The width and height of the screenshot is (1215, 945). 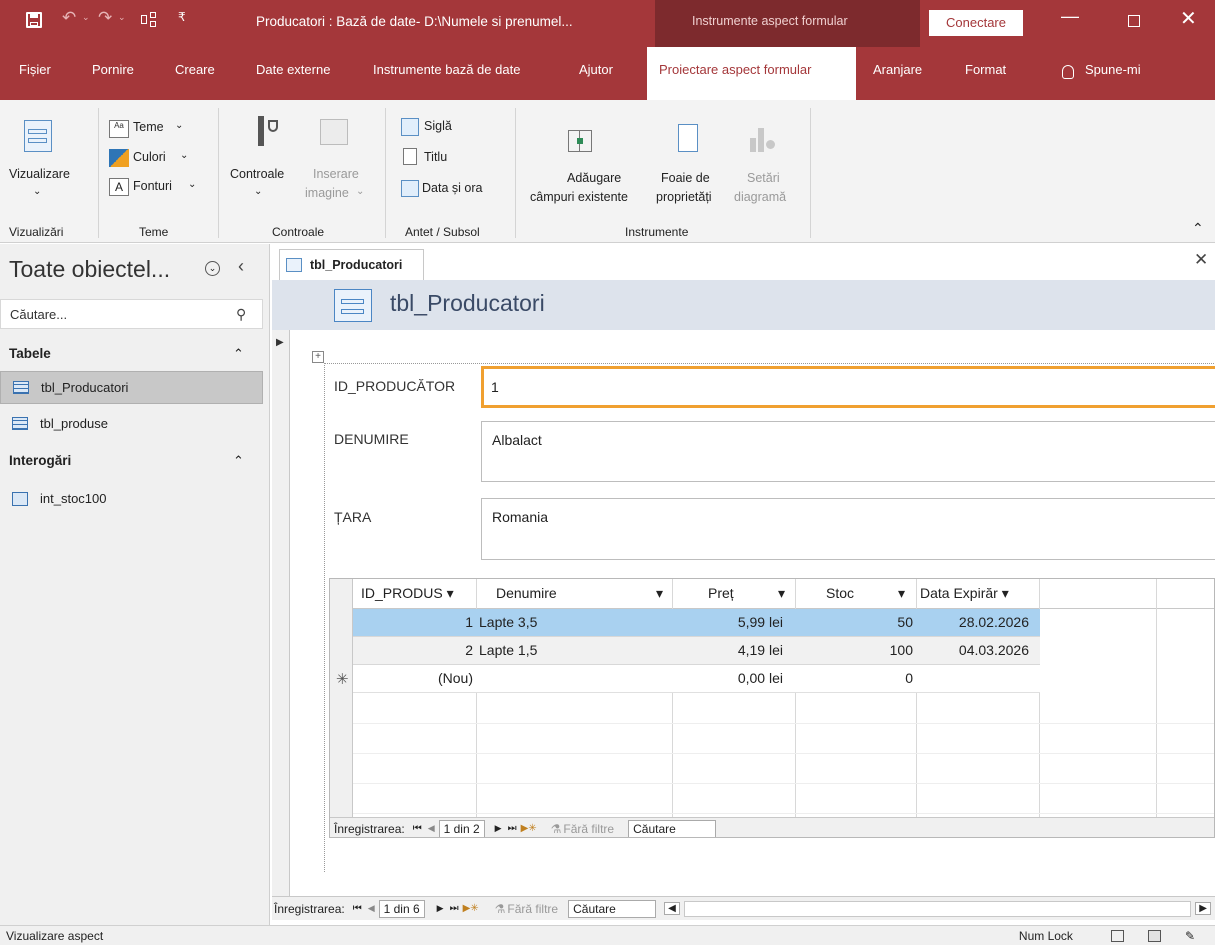 I want to click on add-existing-fields-button: Adăugare, so click(x=594, y=178).